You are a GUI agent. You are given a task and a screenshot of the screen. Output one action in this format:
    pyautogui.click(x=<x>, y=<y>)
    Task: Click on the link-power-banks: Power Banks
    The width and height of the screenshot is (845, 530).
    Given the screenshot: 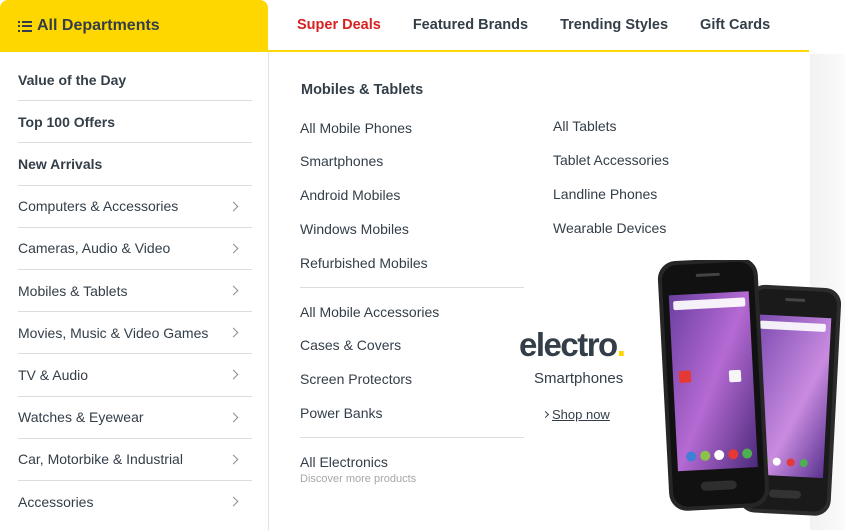 What is the action you would take?
    pyautogui.click(x=341, y=413)
    